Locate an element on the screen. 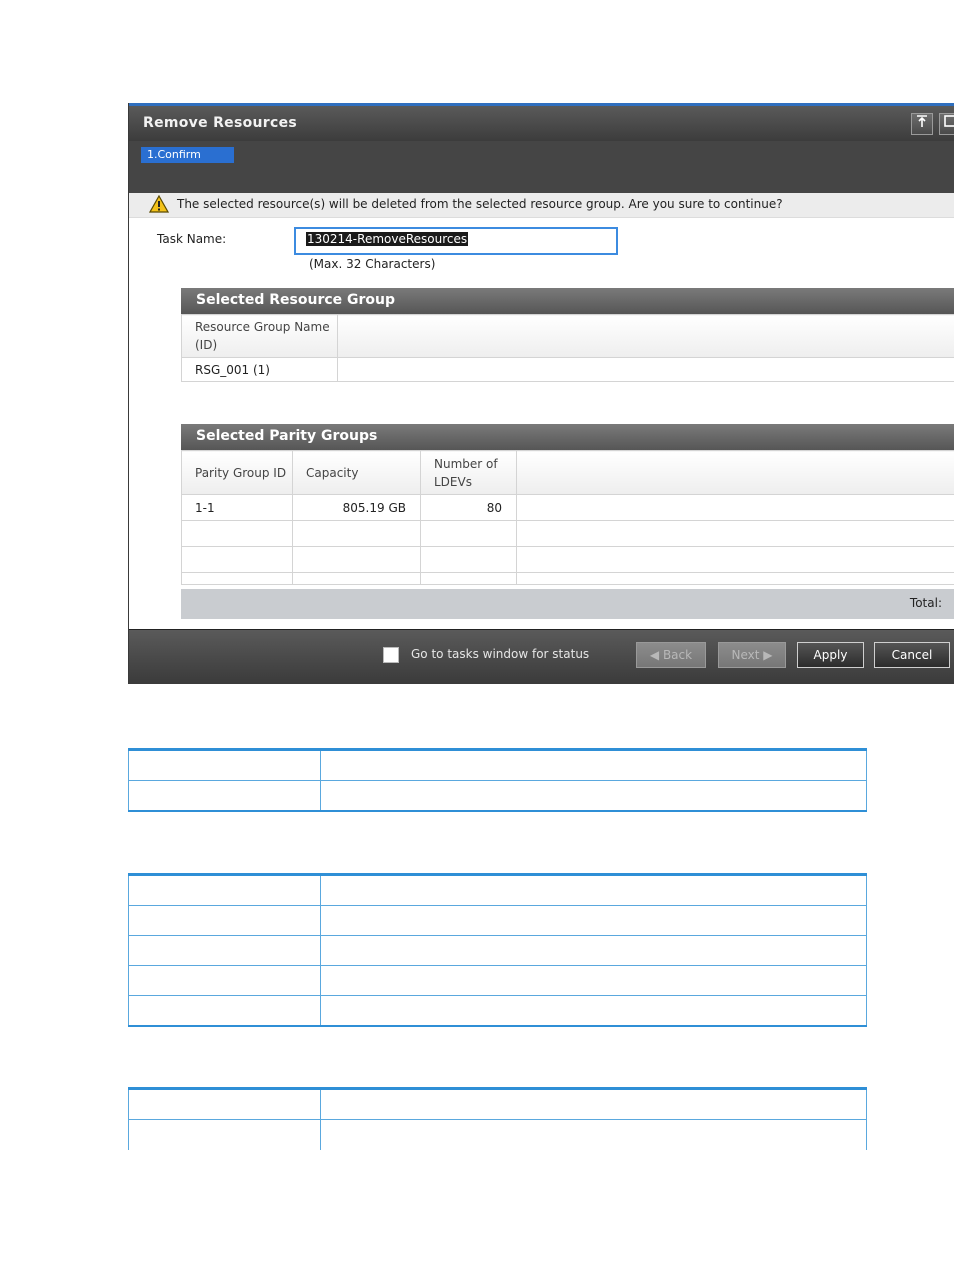 Image resolution: width=954 pixels, height=1270 pixels. cell-number-of-ldevs: 80 is located at coordinates (468, 507).